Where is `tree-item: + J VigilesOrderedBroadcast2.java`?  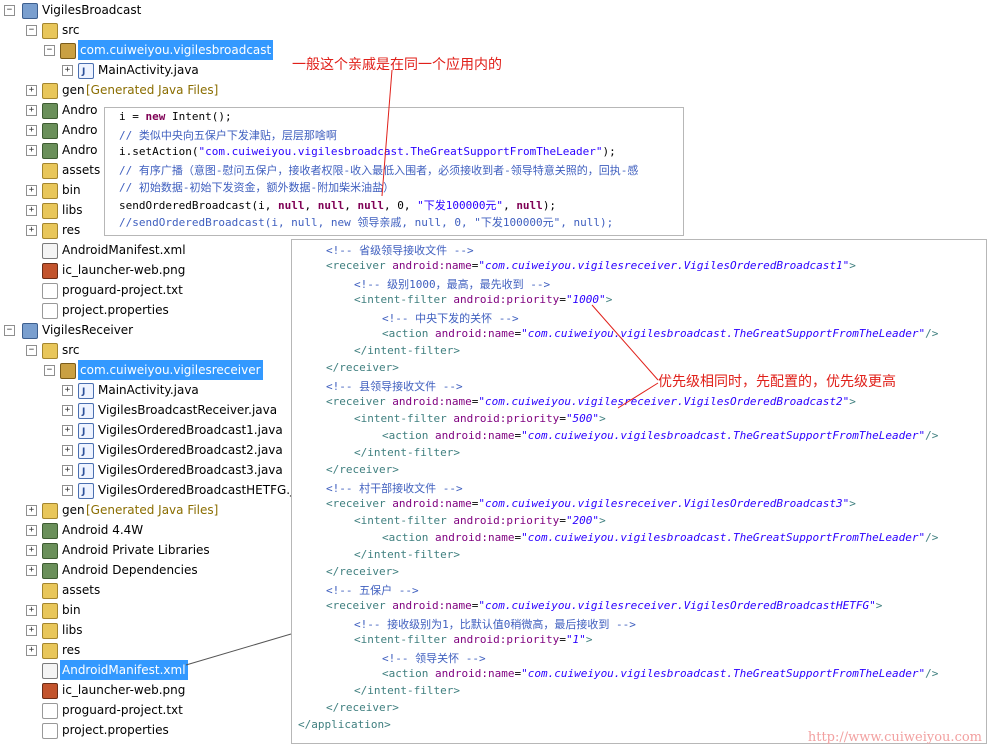
tree-item: + J VigilesOrderedBroadcast2.java is located at coordinates (150, 450).